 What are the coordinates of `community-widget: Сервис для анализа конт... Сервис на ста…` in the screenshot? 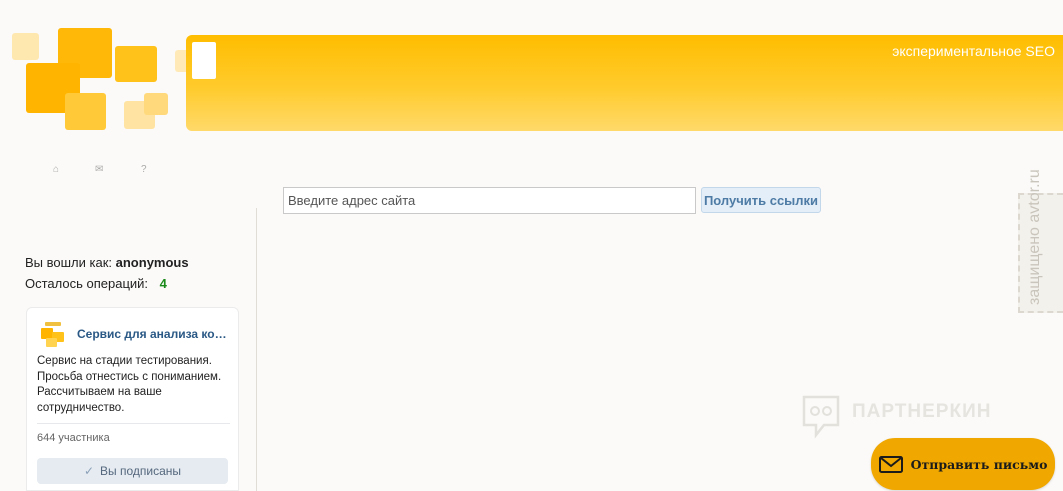 It's located at (132, 399).